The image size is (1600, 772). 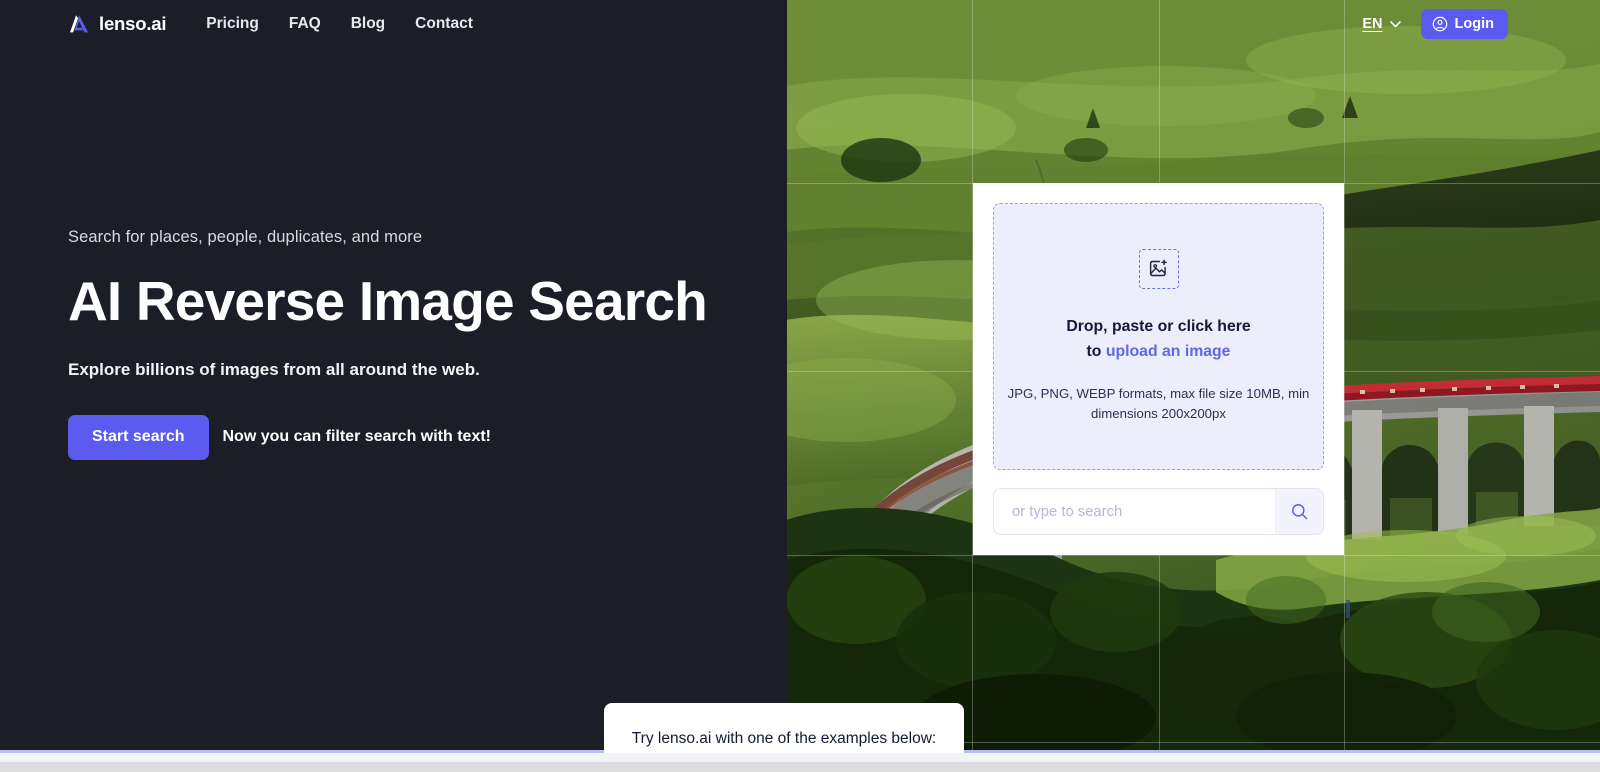 What do you see at coordinates (368, 24) in the screenshot?
I see `nav-item-blog: Blog` at bounding box center [368, 24].